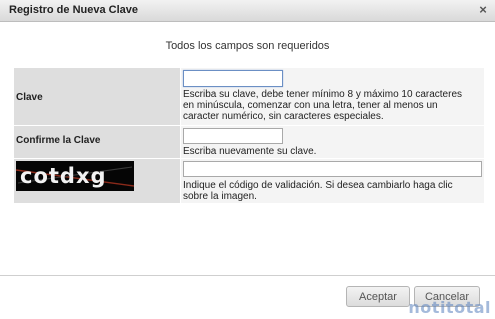 This screenshot has width=495, height=319. I want to click on footer-divider, so click(247, 275).